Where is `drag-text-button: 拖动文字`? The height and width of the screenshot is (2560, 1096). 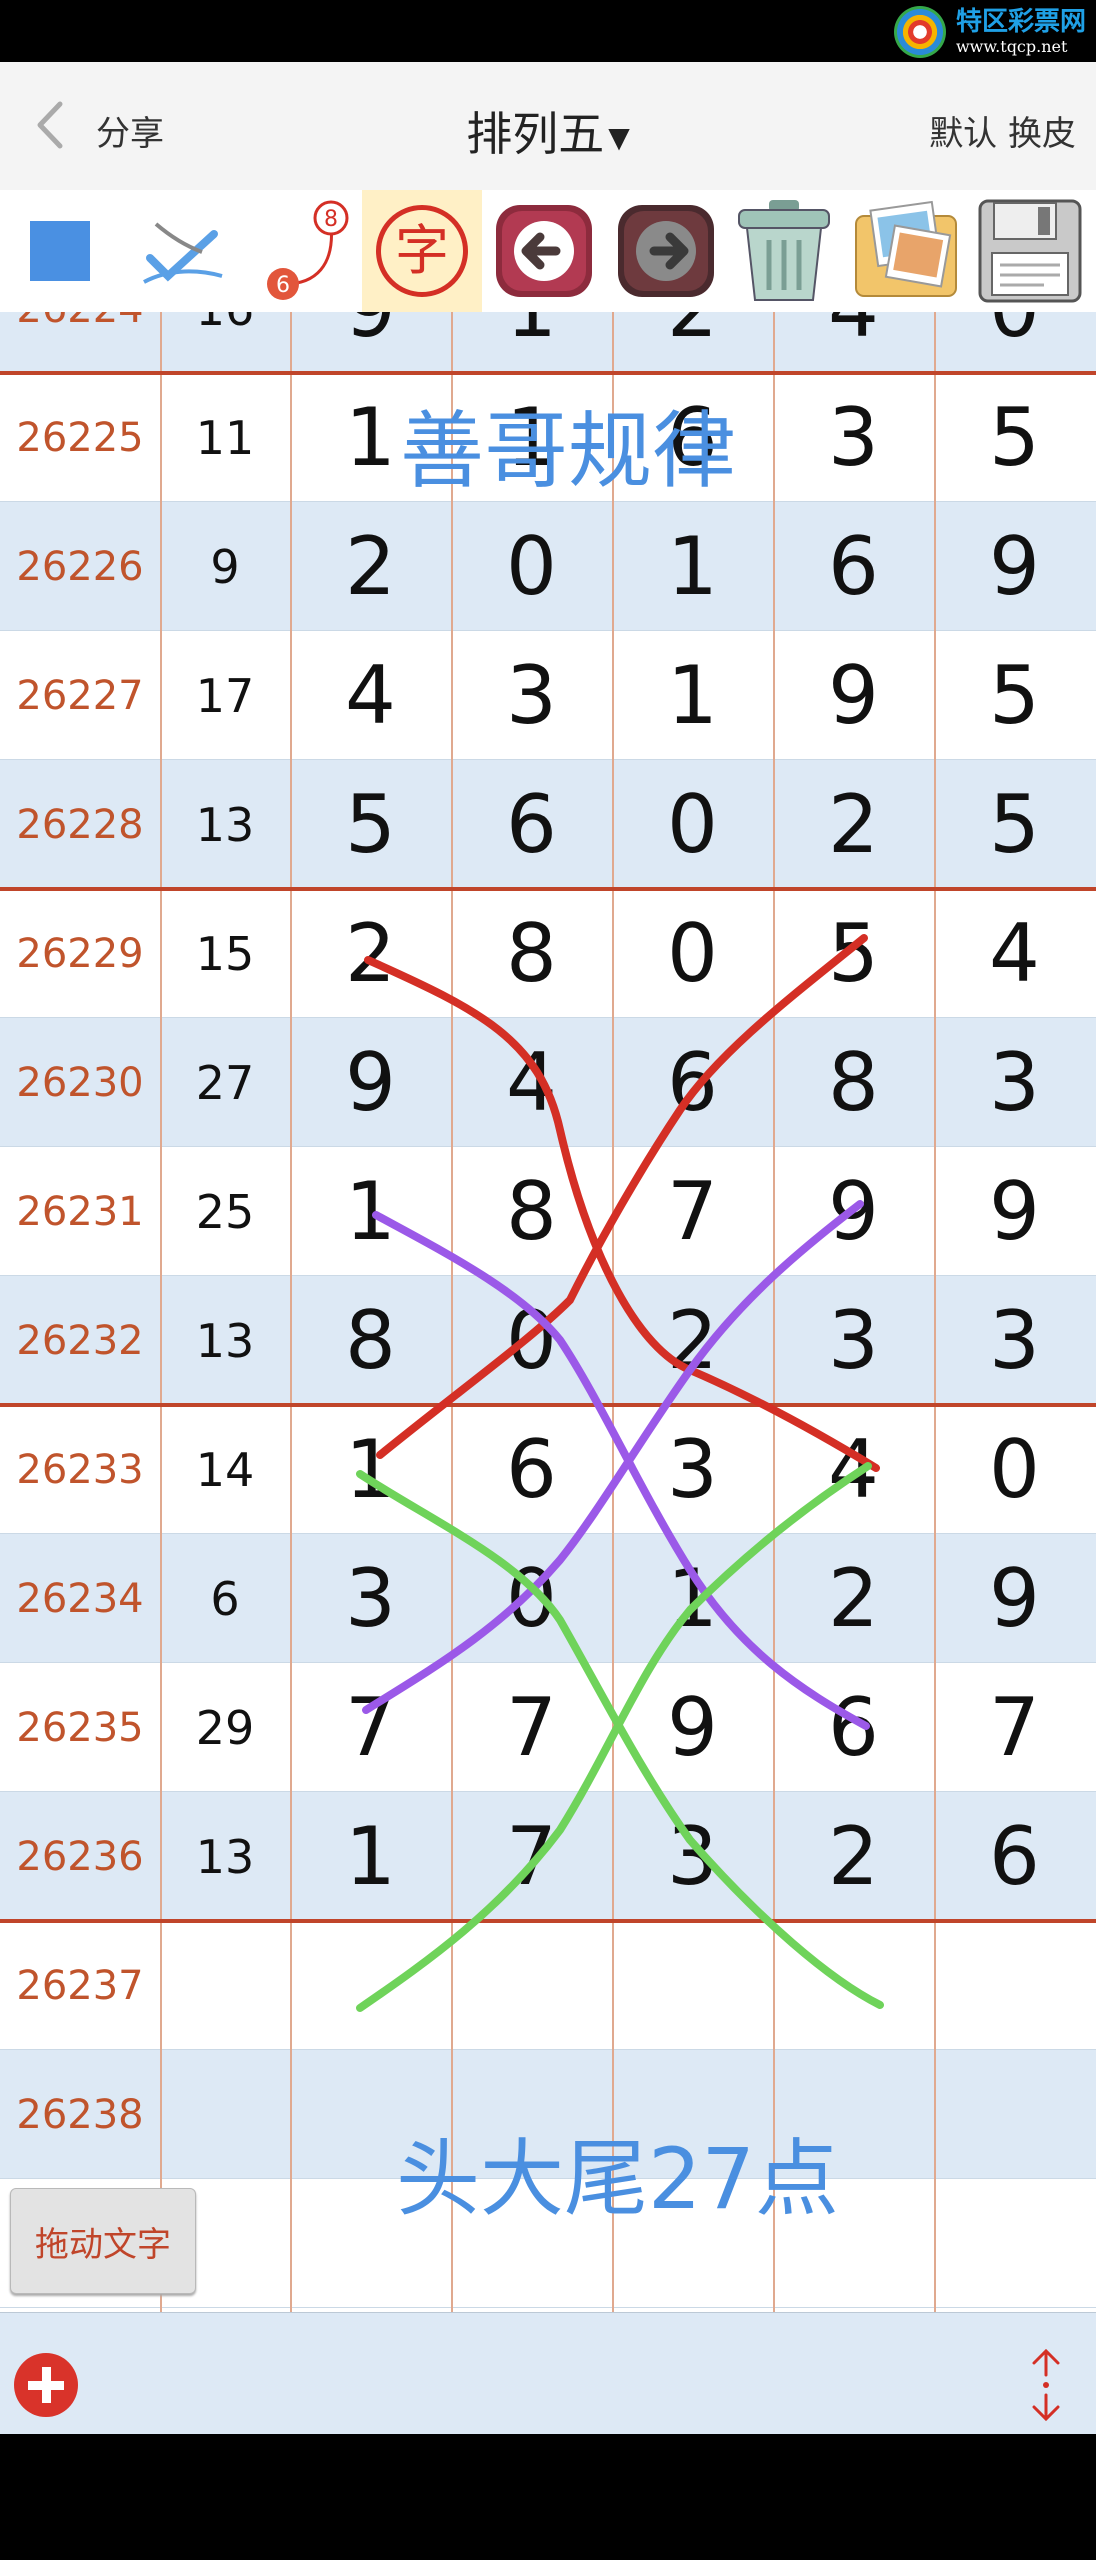 drag-text-button: 拖动文字 is located at coordinates (103, 2241).